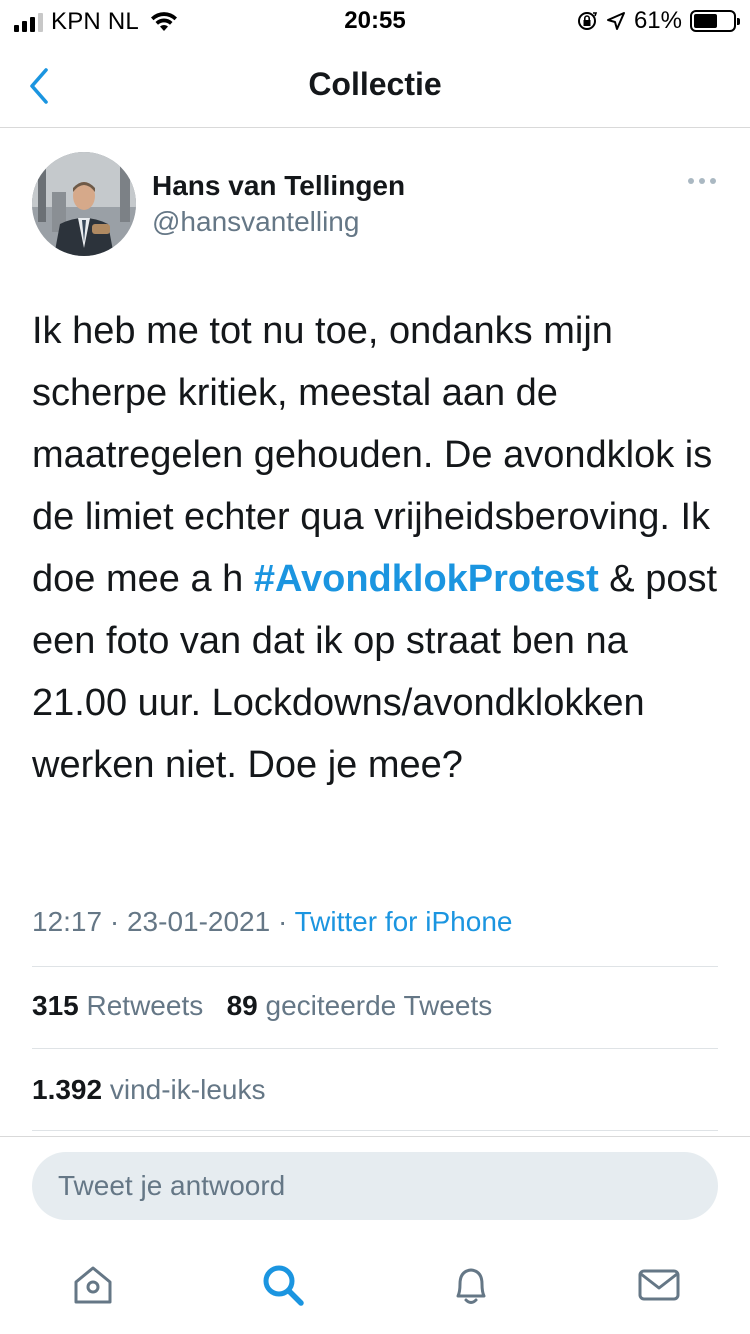 Image resolution: width=750 pixels, height=1334 pixels. What do you see at coordinates (255, 222) in the screenshot?
I see `author-handle: @hansvantelling` at bounding box center [255, 222].